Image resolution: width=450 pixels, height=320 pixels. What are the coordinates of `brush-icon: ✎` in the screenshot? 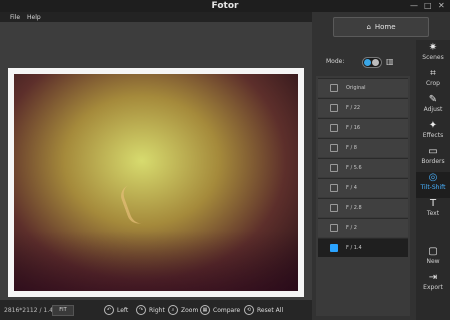 It's located at (433, 99).